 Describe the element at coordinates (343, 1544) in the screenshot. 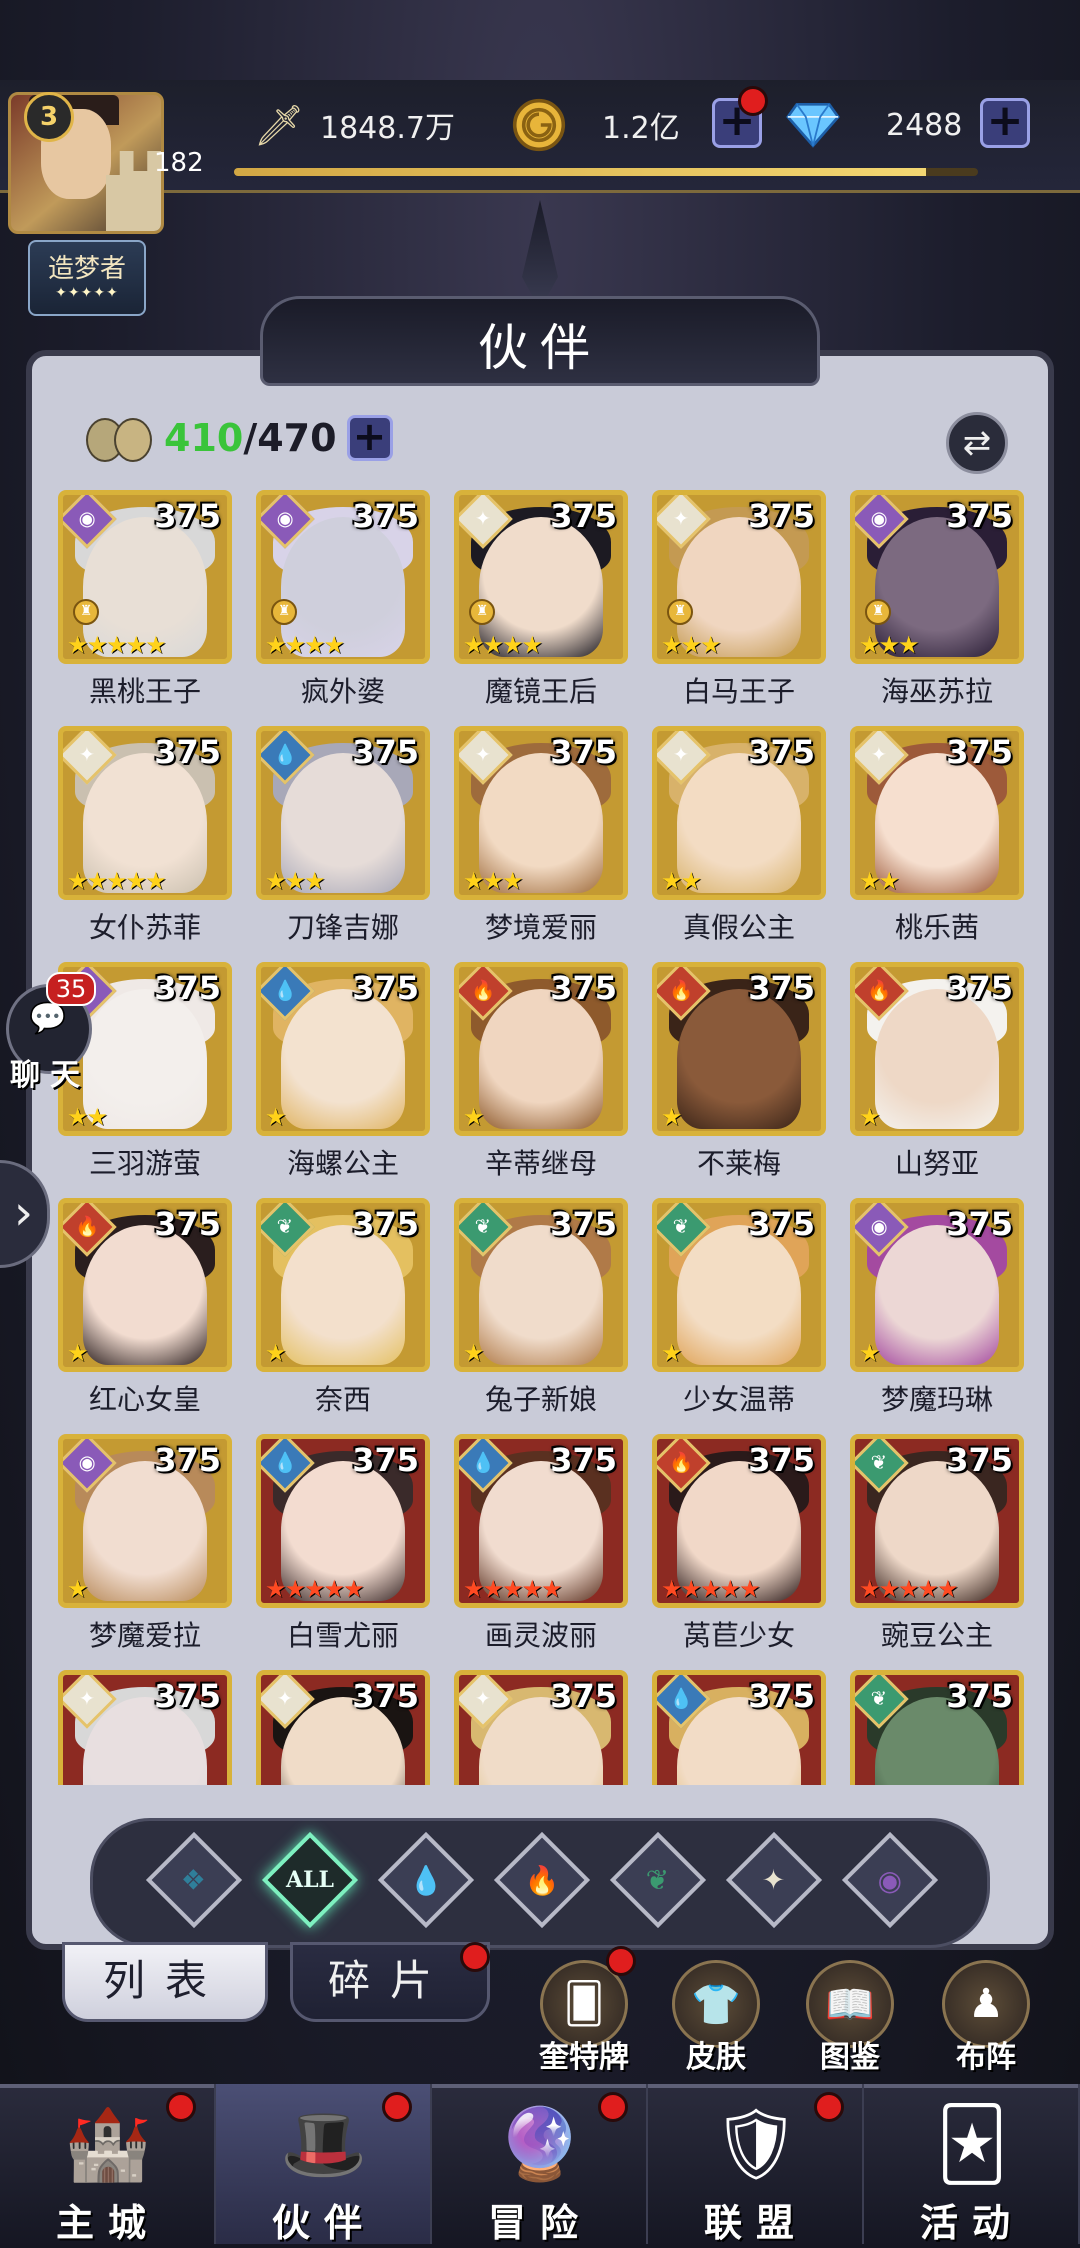

I see `partner-card: 💧 375 ★★★★★ 白雪尤丽` at that location.